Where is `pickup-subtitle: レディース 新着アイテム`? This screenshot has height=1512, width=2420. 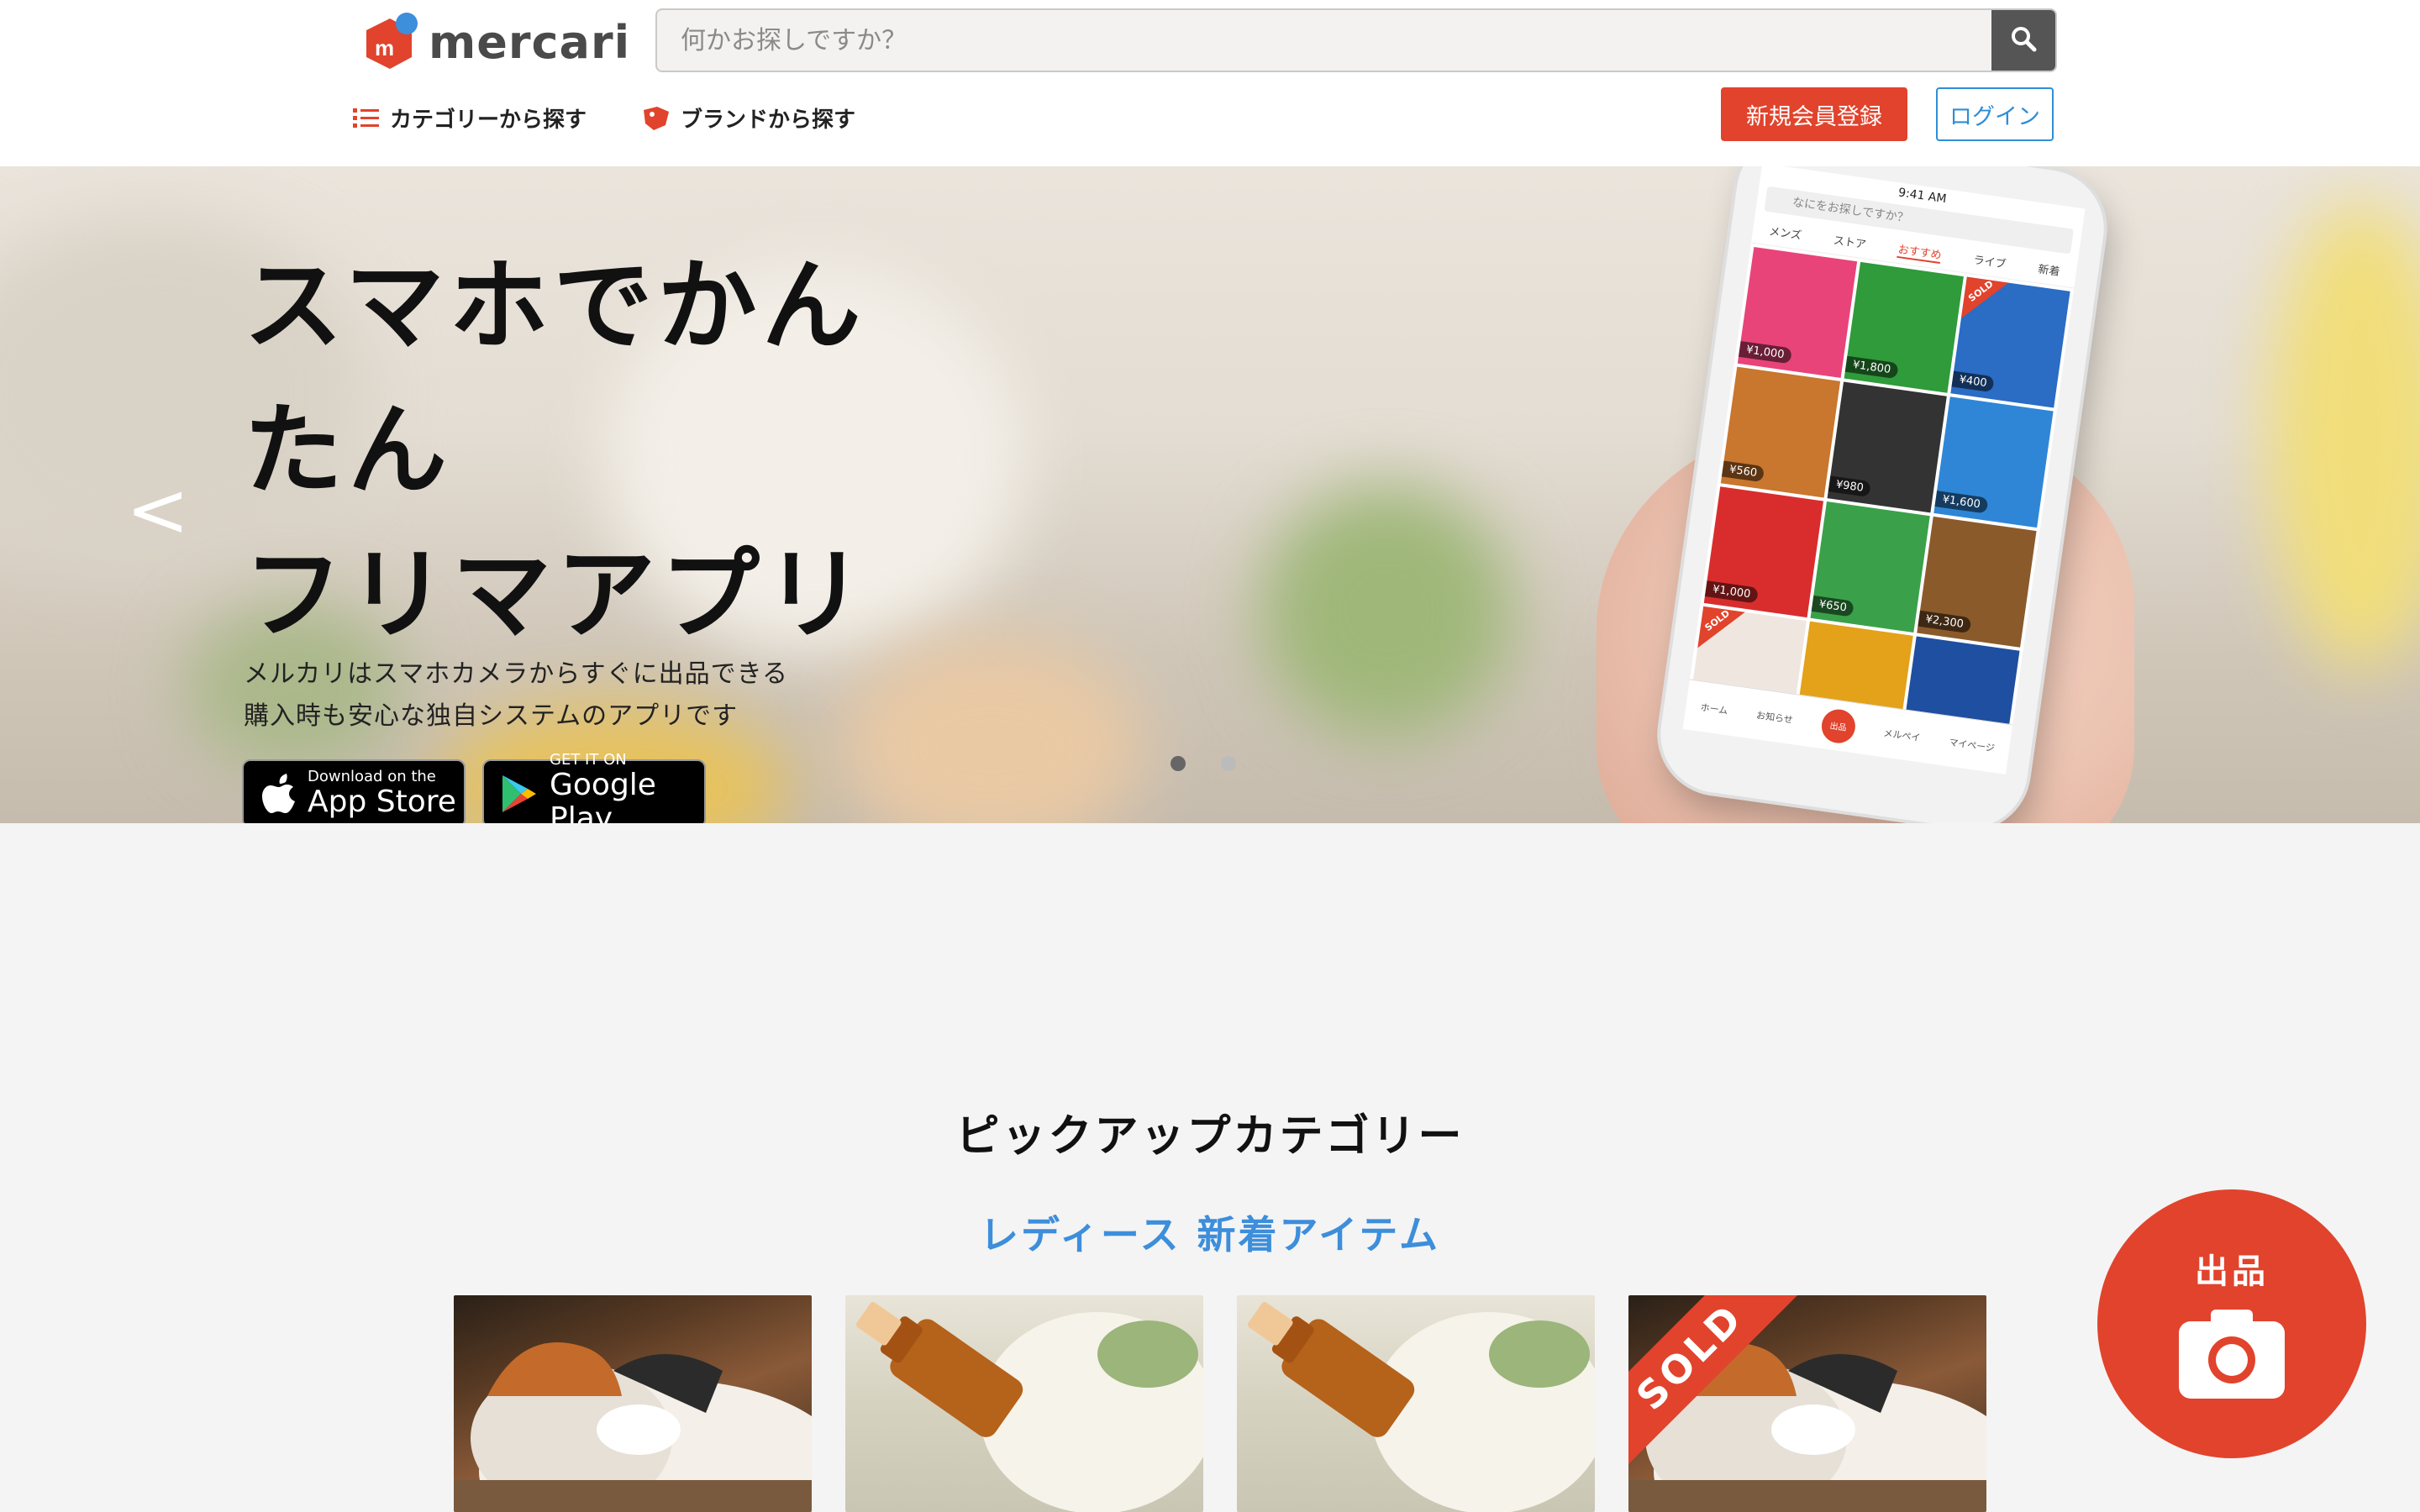
pickup-subtitle: レディース 新着アイテム is located at coordinates (1210, 1232).